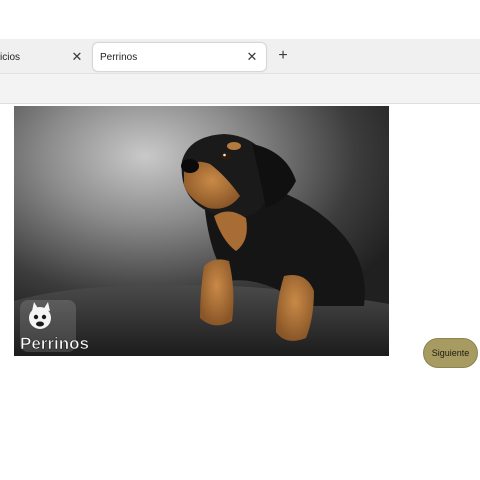  What do you see at coordinates (240, 89) in the screenshot?
I see `browser-toolbar` at bounding box center [240, 89].